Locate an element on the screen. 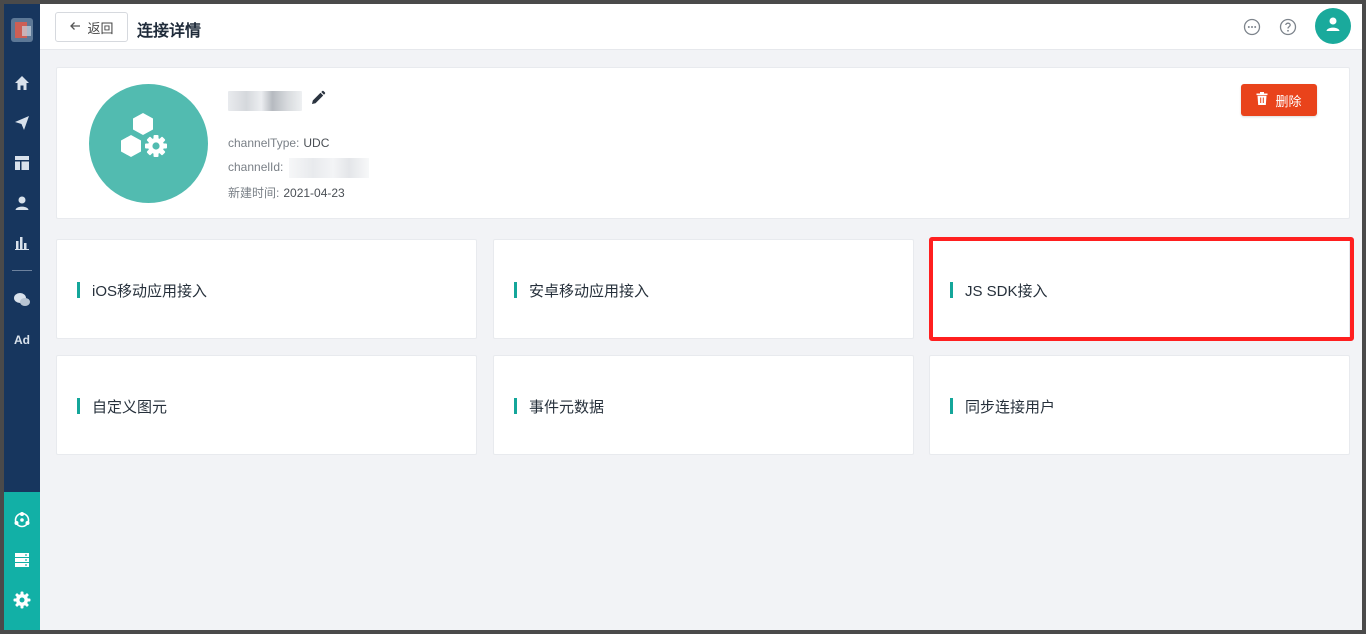  channel-type-value: UDC is located at coordinates (316, 143).